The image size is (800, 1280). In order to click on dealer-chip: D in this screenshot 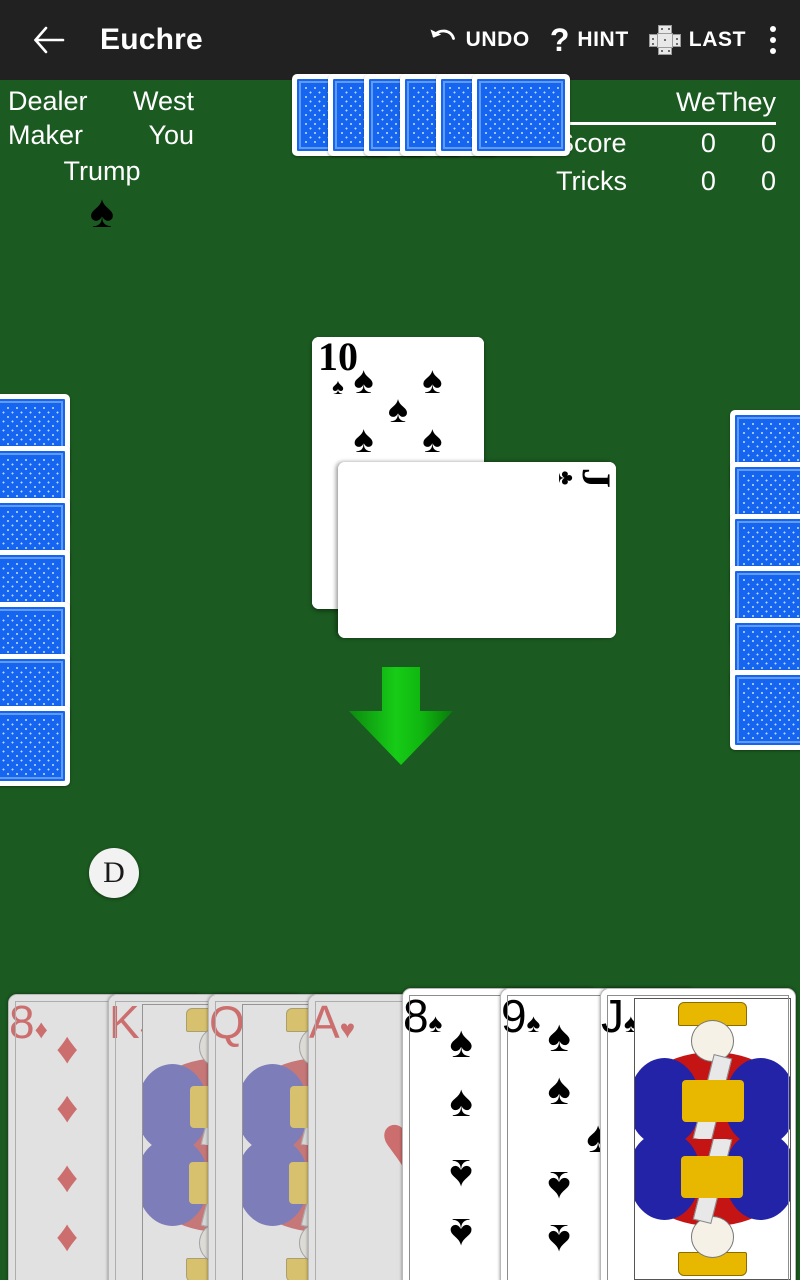, I will do `click(114, 873)`.